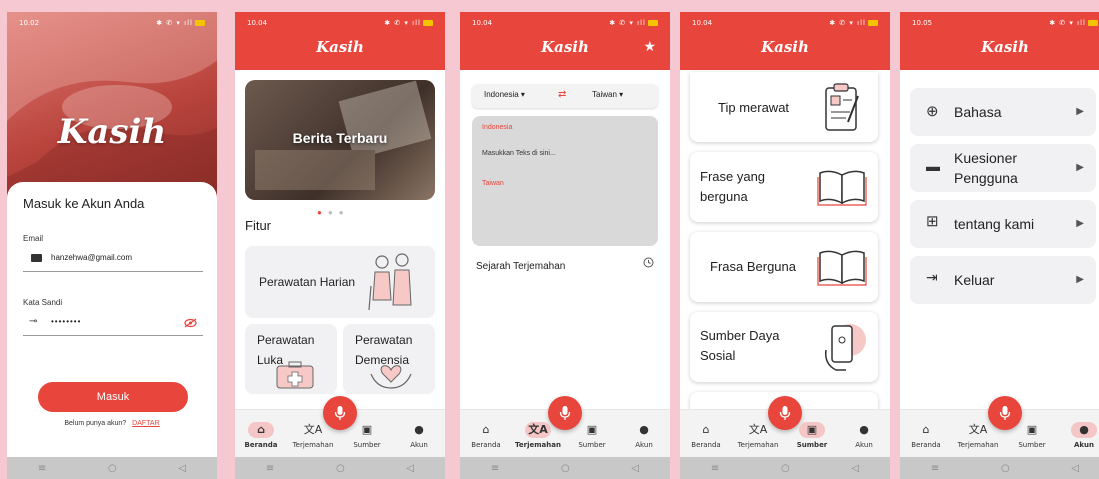  What do you see at coordinates (753, 266) in the screenshot?
I see `source-label: Frasa Berguna` at bounding box center [753, 266].